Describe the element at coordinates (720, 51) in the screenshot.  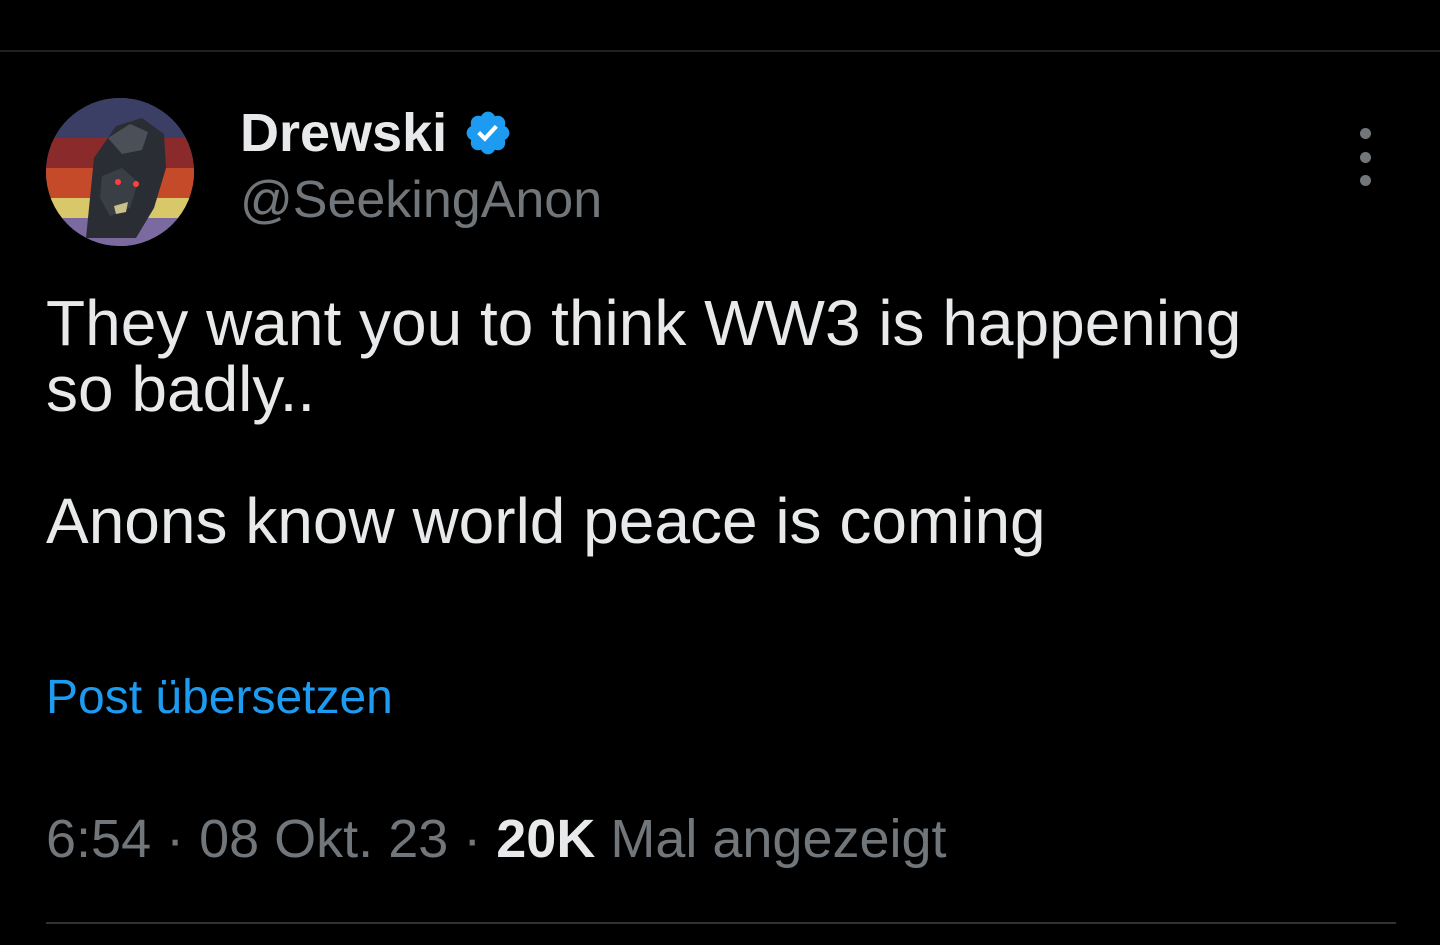
I see `top-divider` at that location.